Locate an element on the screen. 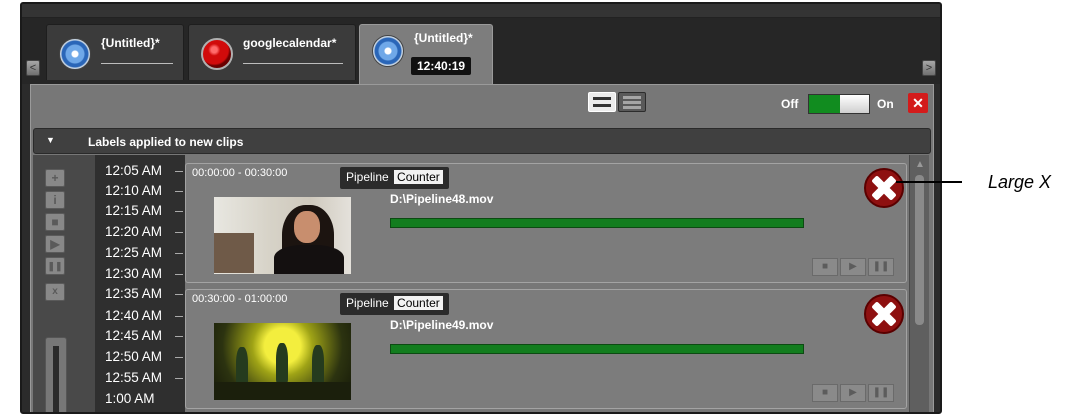 The width and height of the screenshot is (1076, 419). view-toggle-group is located at coordinates (619, 103).